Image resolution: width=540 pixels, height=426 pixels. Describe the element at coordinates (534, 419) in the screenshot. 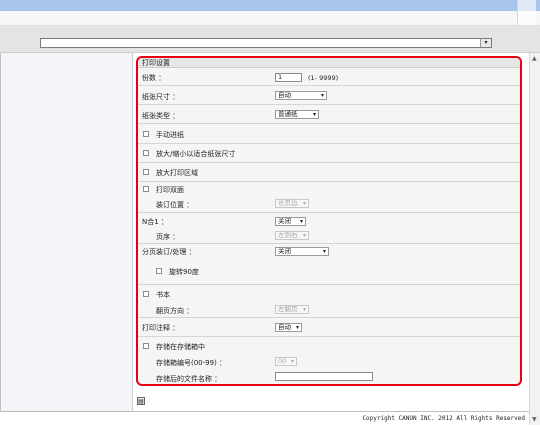

I see `scroll-down-icon: ▼` at that location.